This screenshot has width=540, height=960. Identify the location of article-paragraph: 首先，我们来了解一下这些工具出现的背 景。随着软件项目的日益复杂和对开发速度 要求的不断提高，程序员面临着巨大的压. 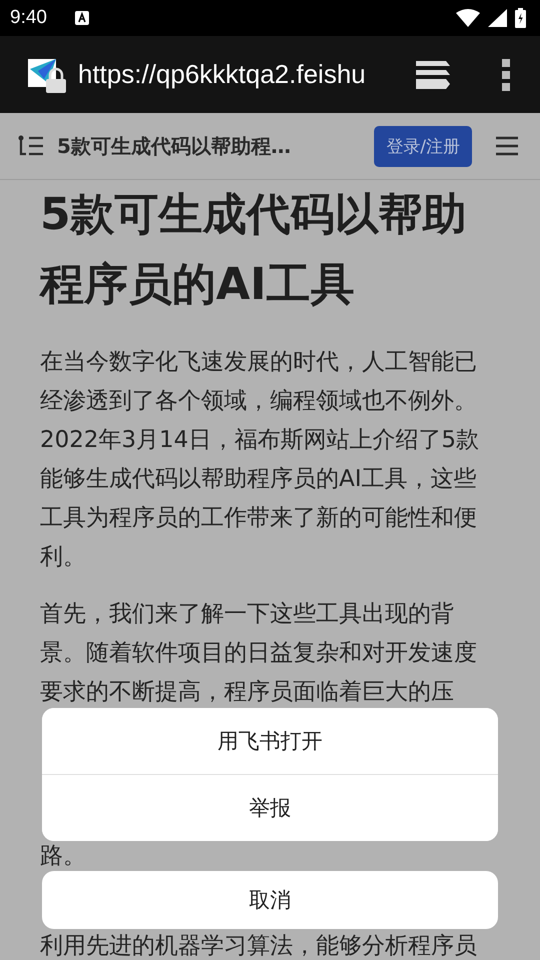
(259, 653).